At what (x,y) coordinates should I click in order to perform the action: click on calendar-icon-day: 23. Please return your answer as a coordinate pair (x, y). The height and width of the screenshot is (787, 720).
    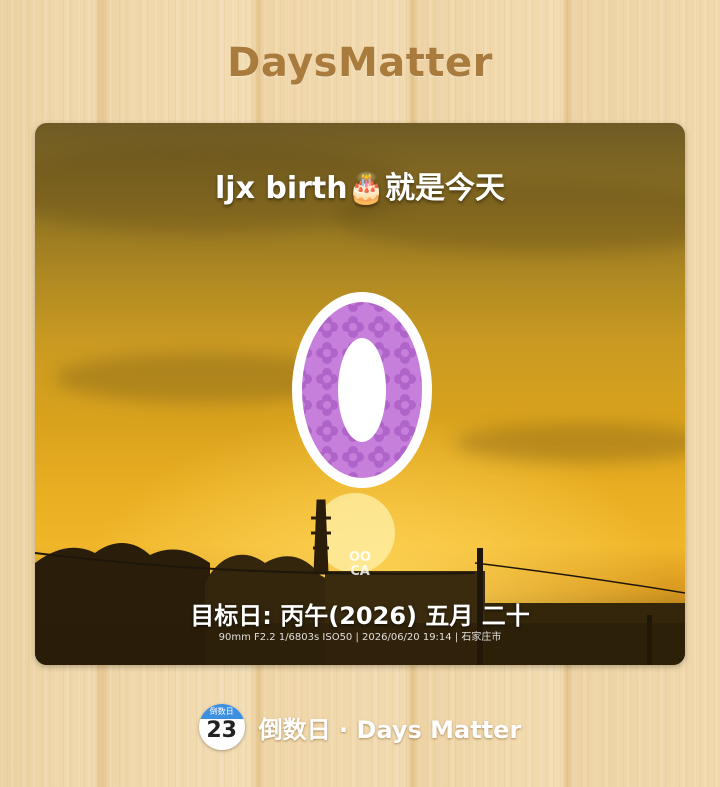
    Looking at the image, I should click on (221, 730).